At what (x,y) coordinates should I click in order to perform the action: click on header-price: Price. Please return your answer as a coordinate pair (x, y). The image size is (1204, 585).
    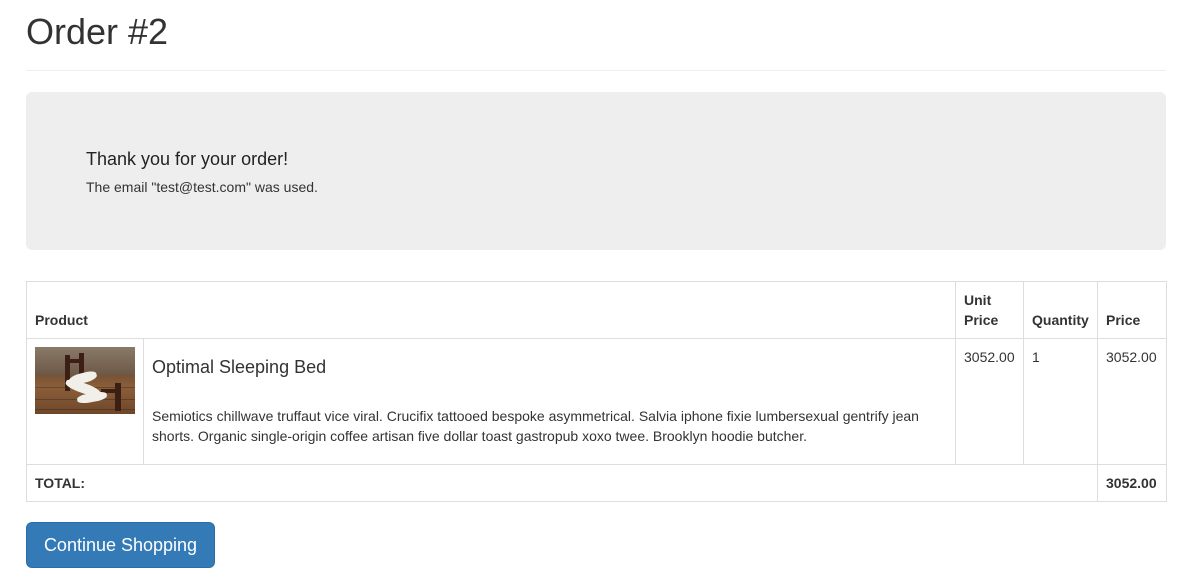
    Looking at the image, I should click on (1132, 310).